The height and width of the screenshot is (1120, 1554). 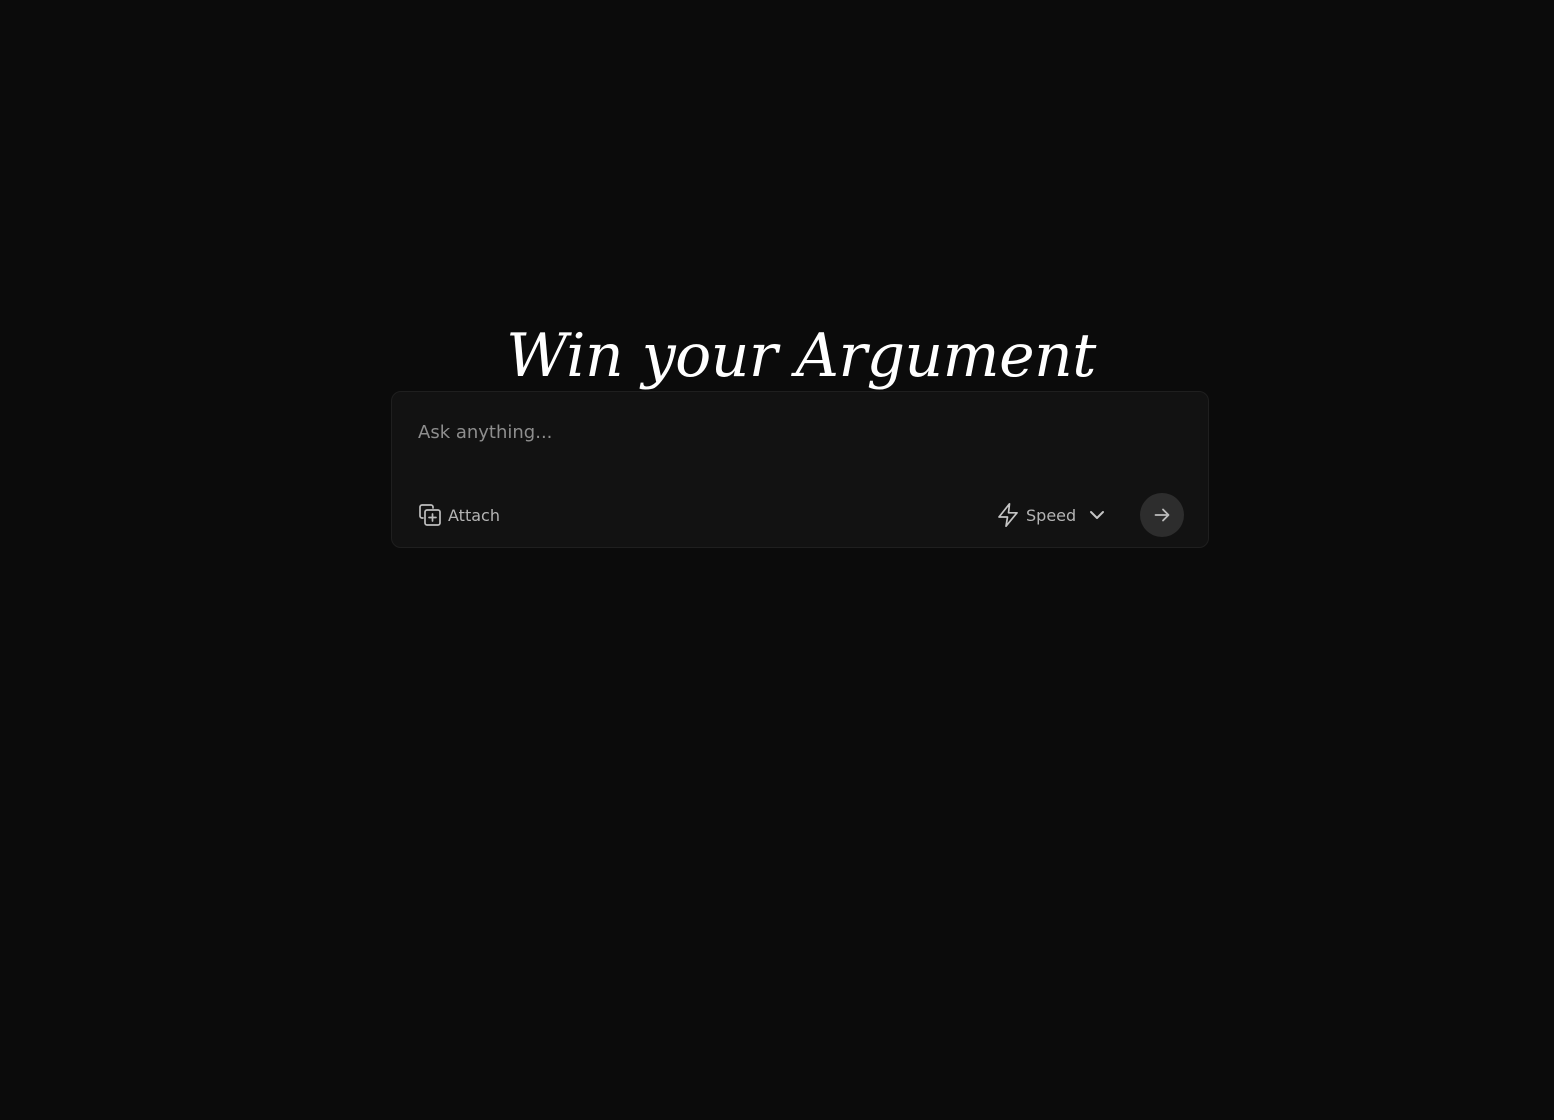 I want to click on attach-label: Attach, so click(x=474, y=515).